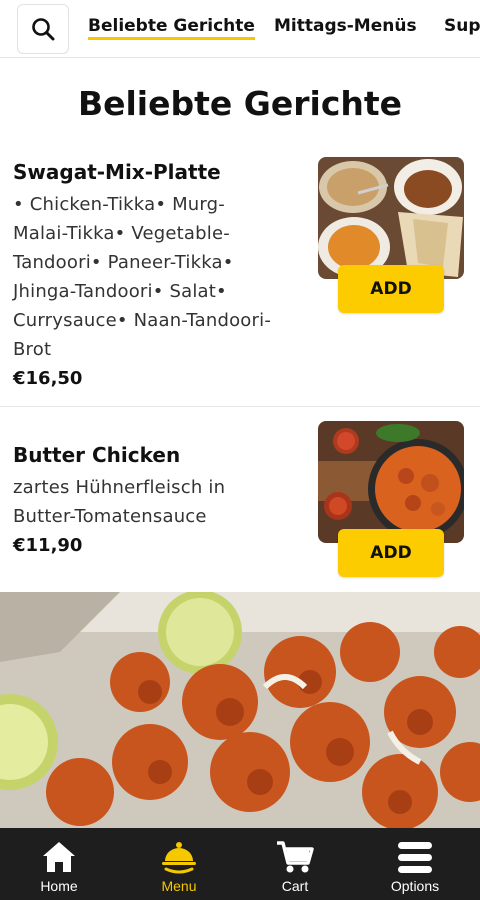  Describe the element at coordinates (415, 886) in the screenshot. I see `nav-options-label: Options` at that location.